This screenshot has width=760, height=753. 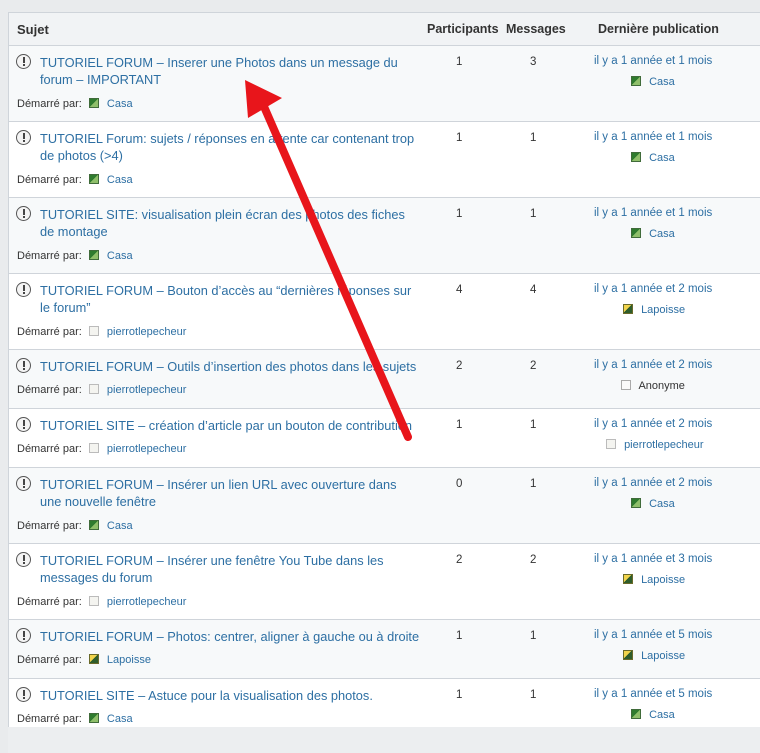 What do you see at coordinates (653, 386) in the screenshot?
I see `last-post-user: Anonyme` at bounding box center [653, 386].